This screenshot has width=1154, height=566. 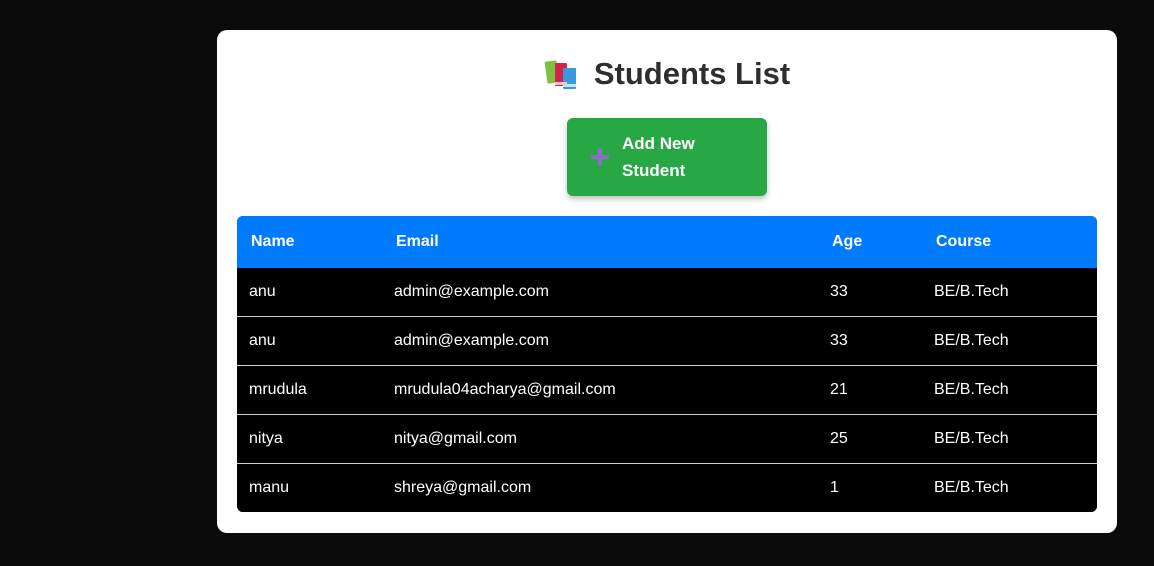 What do you see at coordinates (667, 488) in the screenshot?
I see `table-row: manu shreya@gmail.com 1 BE/B.Tech` at bounding box center [667, 488].